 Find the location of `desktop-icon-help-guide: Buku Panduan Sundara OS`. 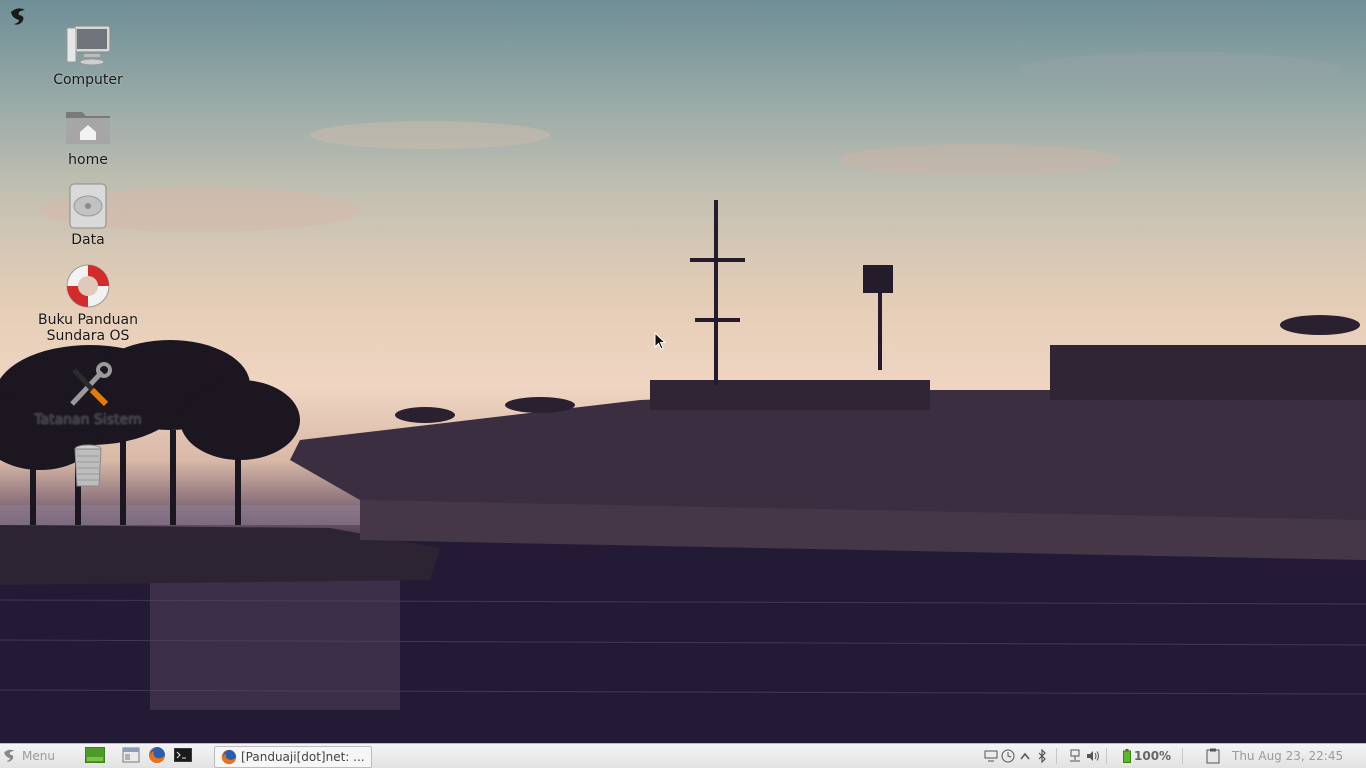

desktop-icon-help-guide: Buku Panduan Sundara OS is located at coordinates (88, 303).